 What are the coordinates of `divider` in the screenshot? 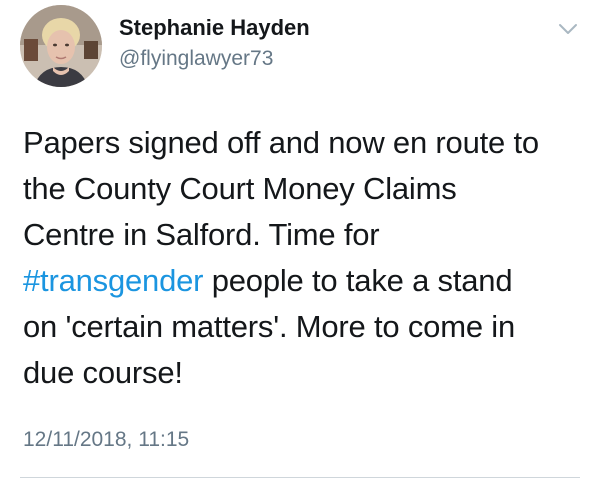 It's located at (300, 477).